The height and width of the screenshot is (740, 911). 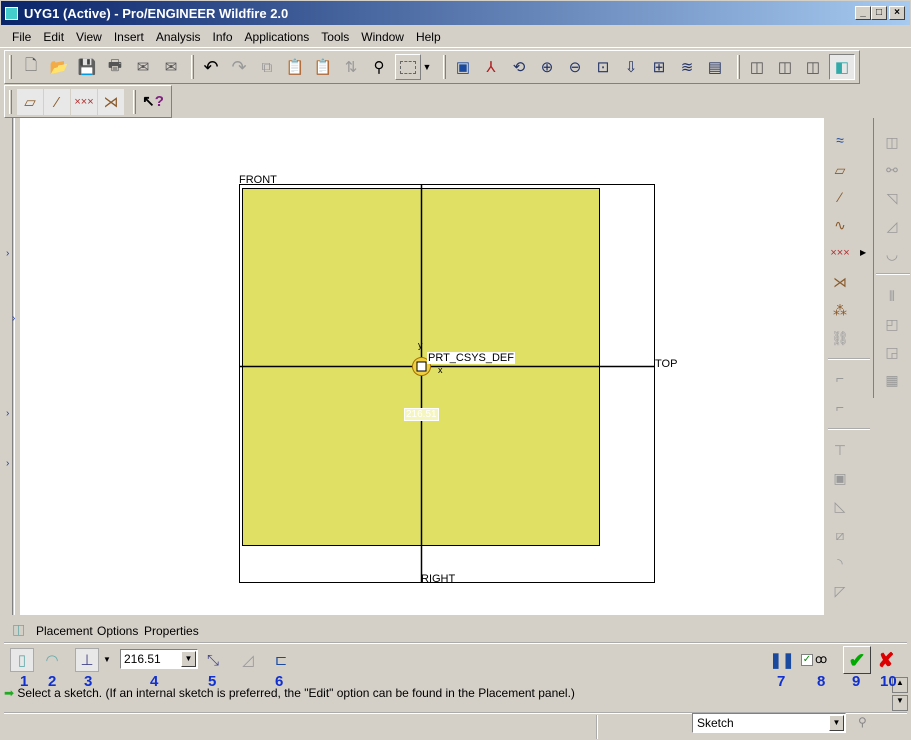 I want to click on menu-view: View, so click(x=89, y=37).